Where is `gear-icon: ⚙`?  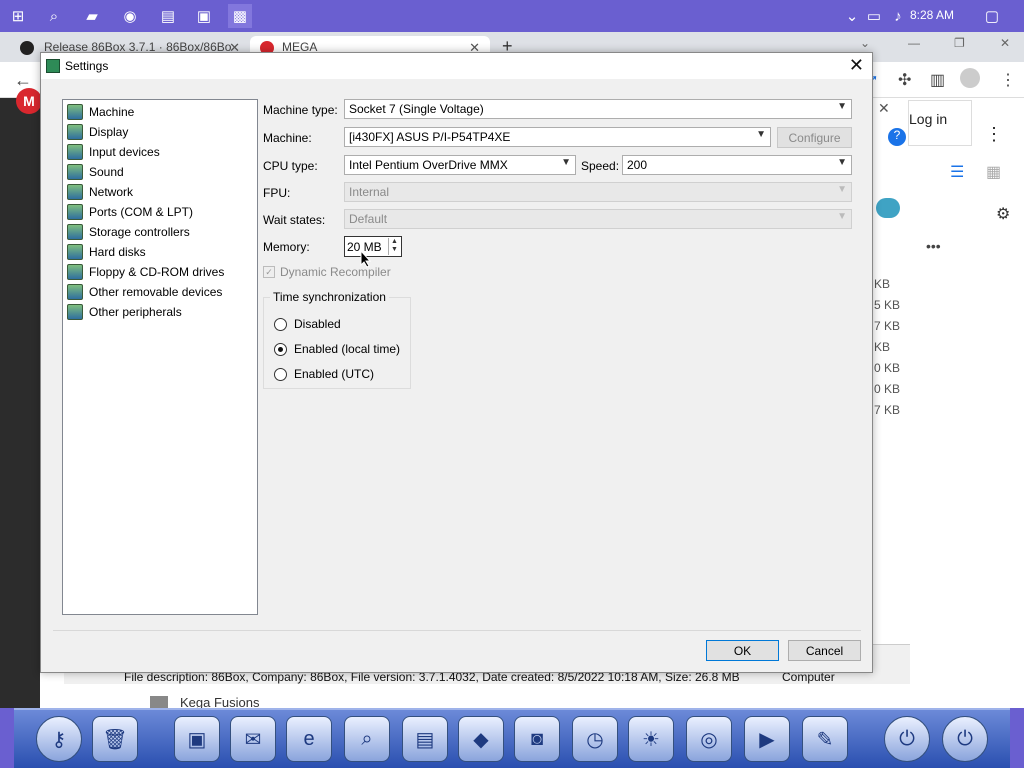 gear-icon: ⚙ is located at coordinates (1003, 214).